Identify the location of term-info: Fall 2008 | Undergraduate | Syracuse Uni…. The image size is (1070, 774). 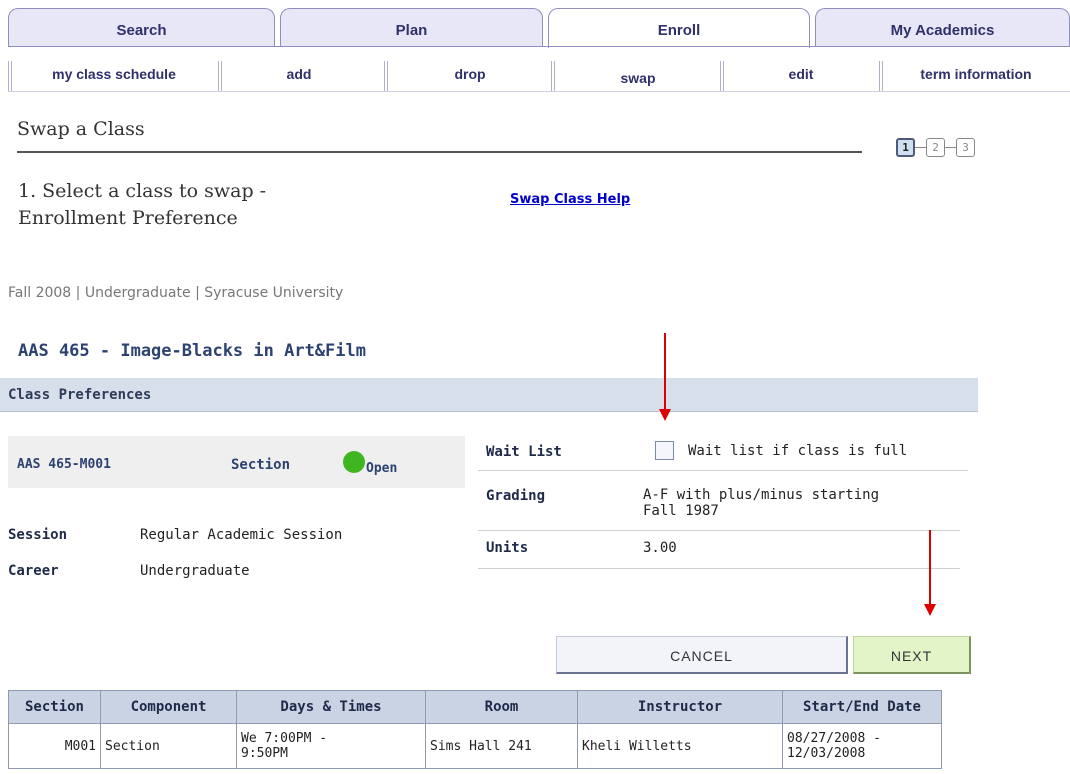
(176, 293).